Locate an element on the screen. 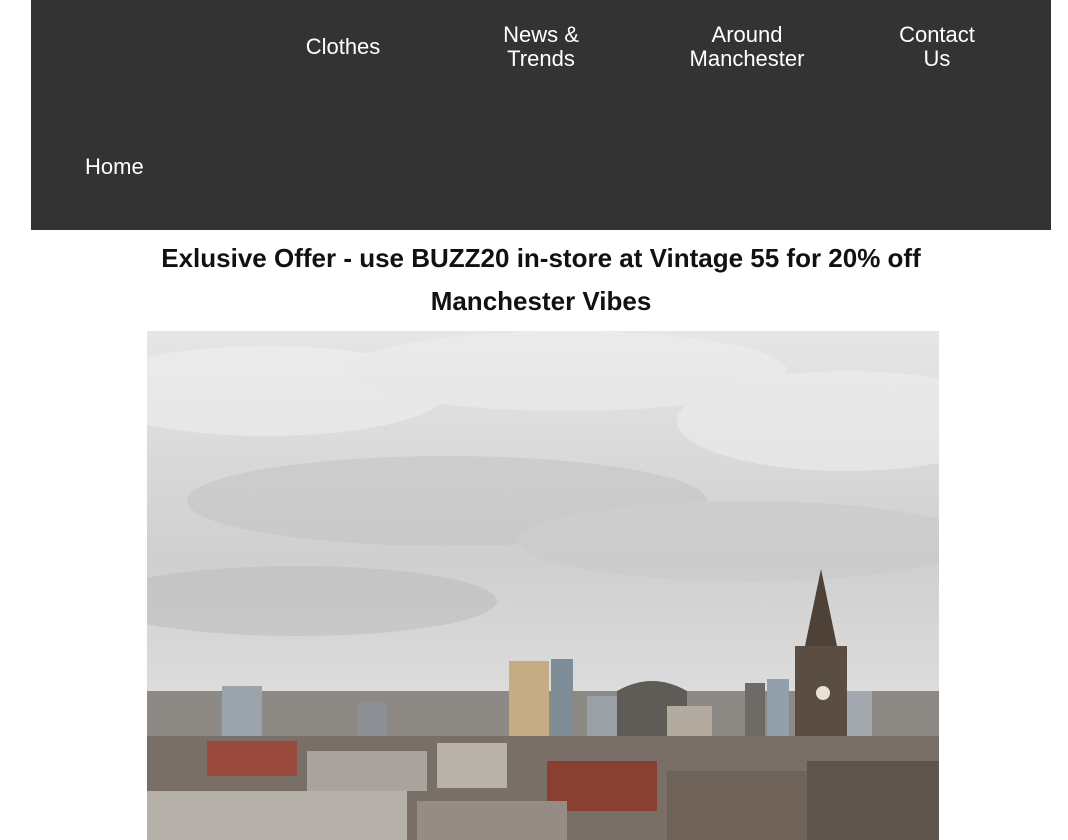 The height and width of the screenshot is (840, 1068). nav-link-clothes: Clothes is located at coordinates (343, 47).